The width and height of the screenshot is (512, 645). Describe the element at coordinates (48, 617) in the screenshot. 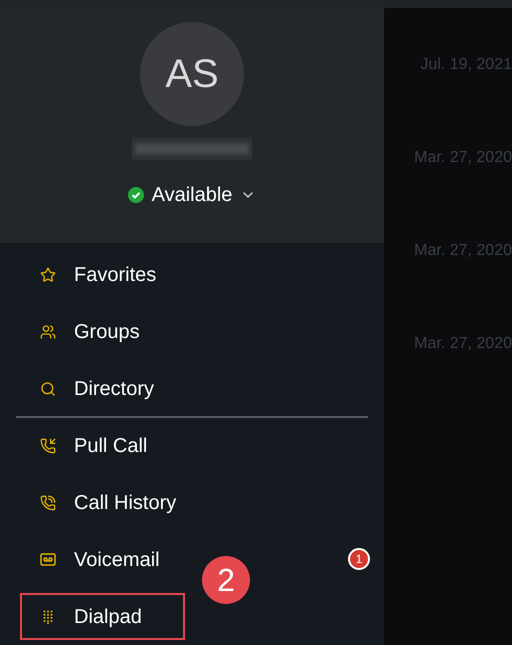

I see `dialpad-icon` at that location.